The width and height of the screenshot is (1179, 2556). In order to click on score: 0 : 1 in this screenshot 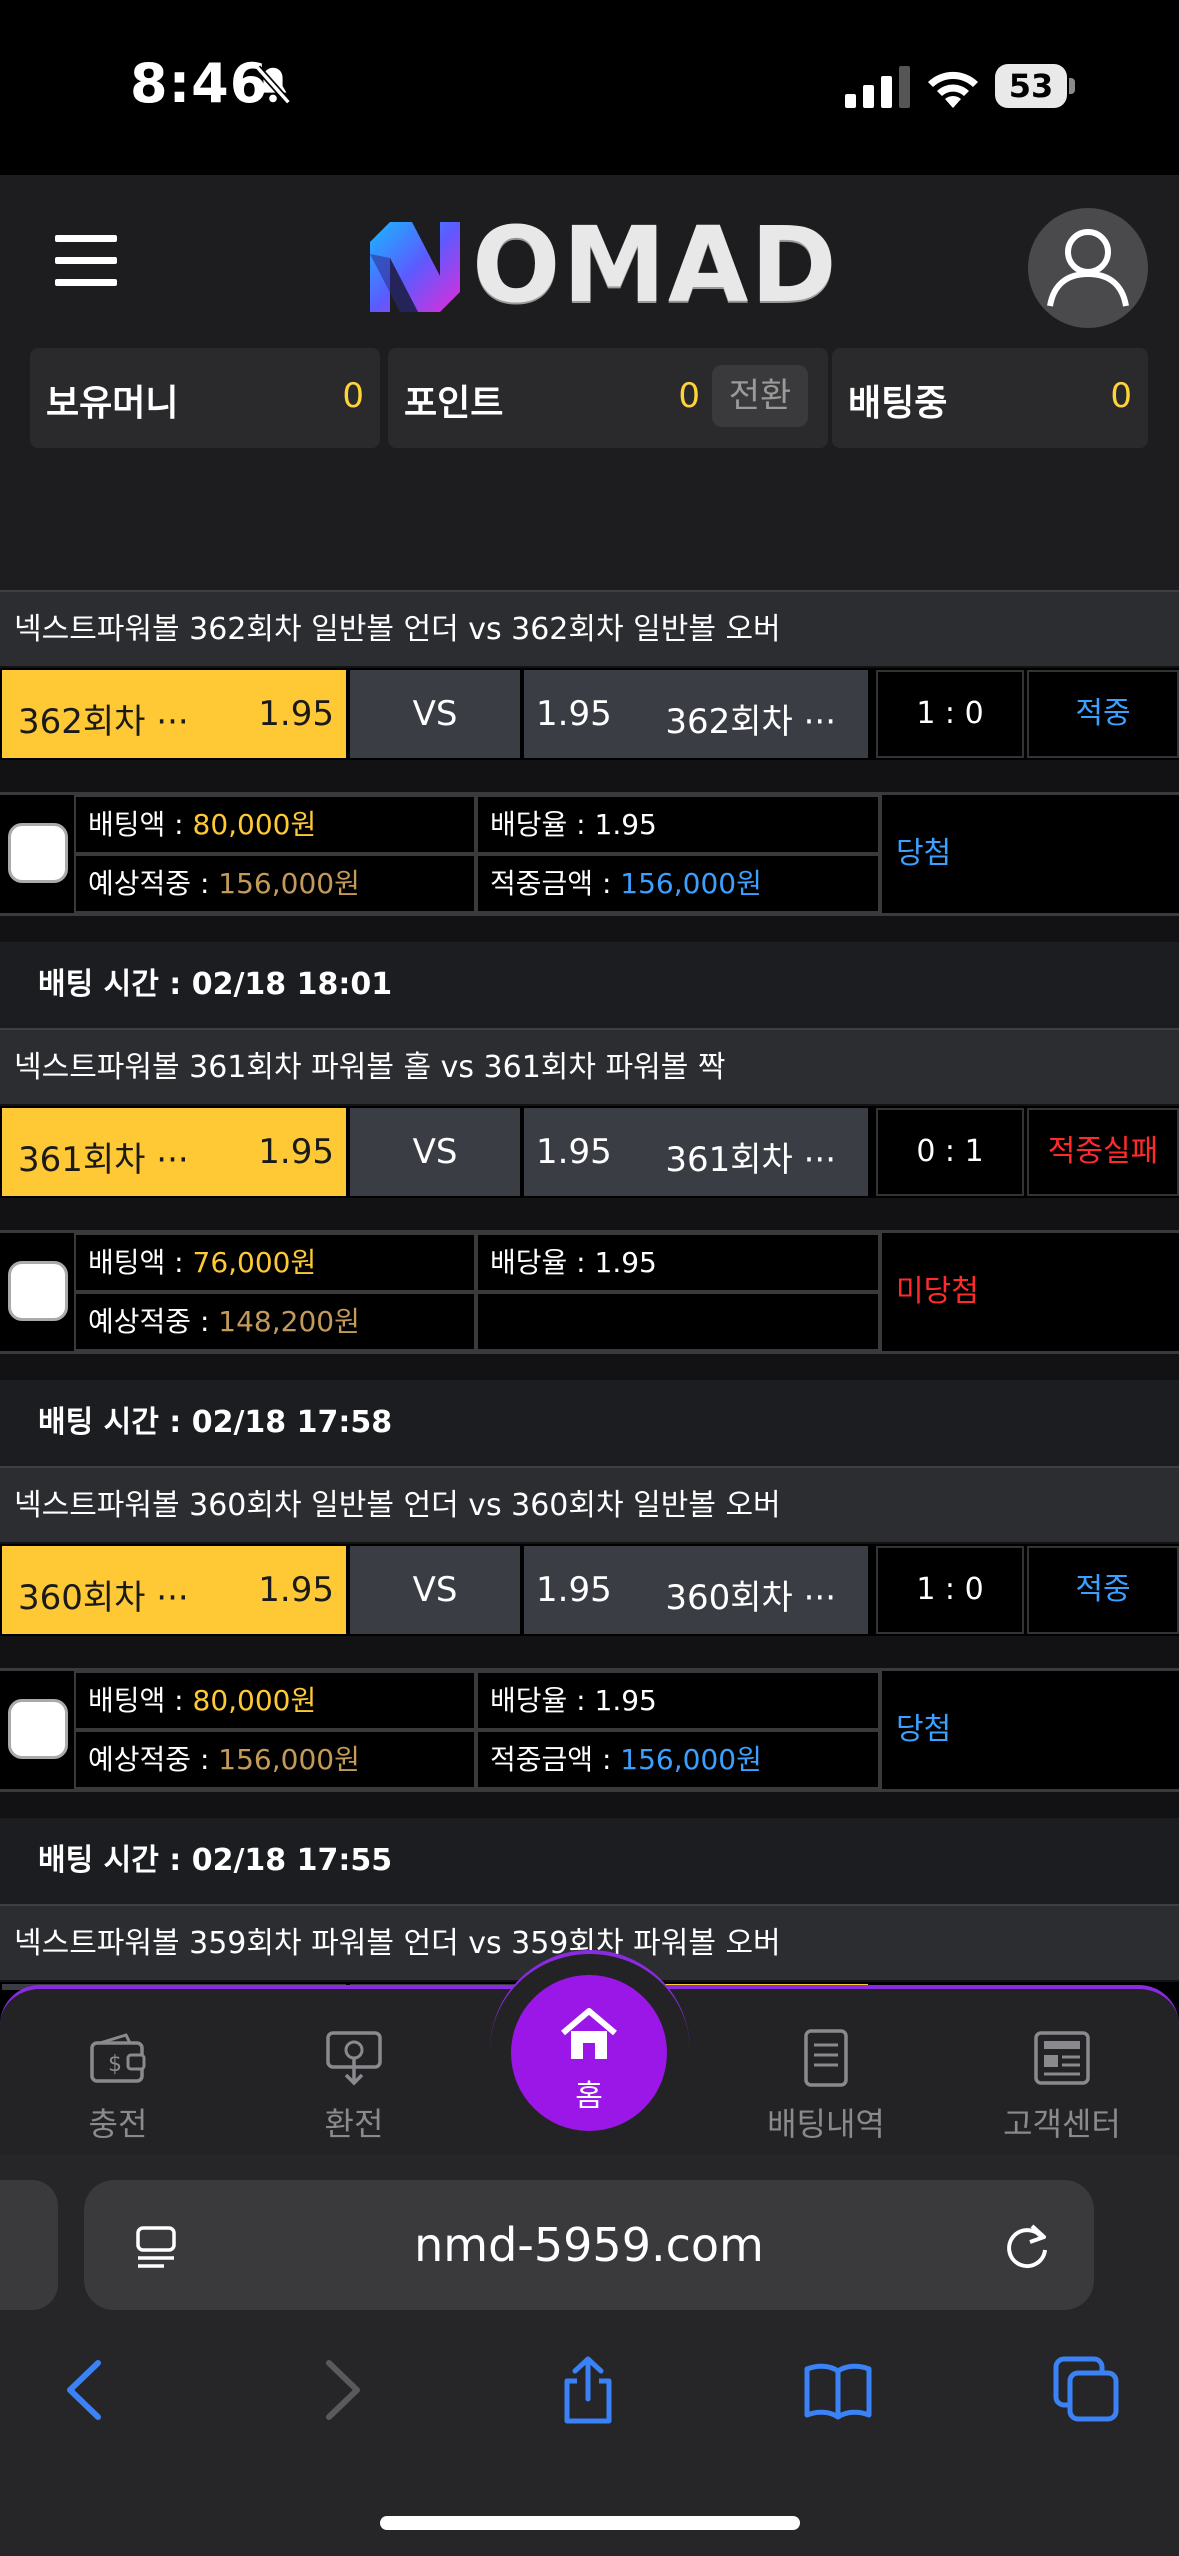, I will do `click(950, 1152)`.